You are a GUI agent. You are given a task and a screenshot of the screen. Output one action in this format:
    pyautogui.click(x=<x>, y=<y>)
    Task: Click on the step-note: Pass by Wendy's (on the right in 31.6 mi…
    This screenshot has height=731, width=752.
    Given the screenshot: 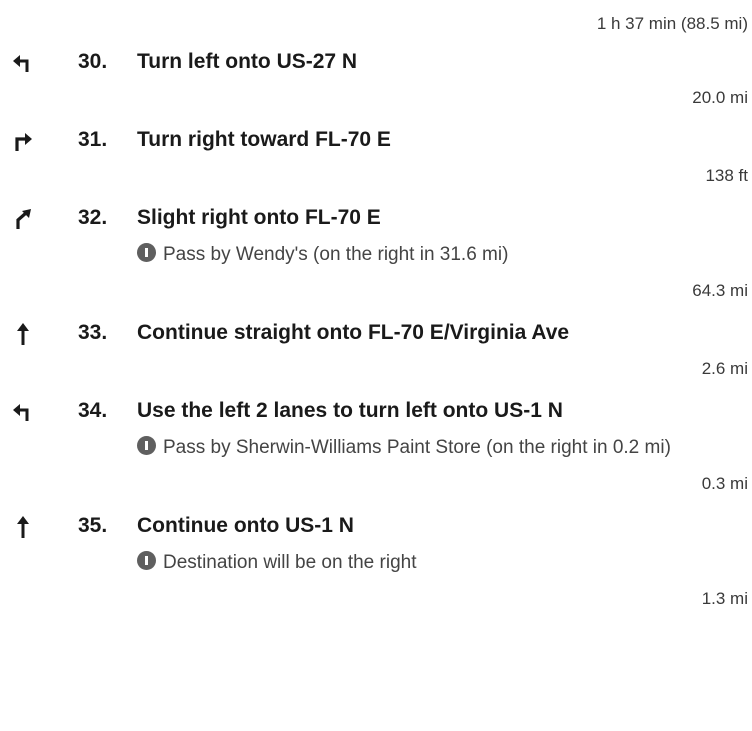 What is the action you would take?
    pyautogui.click(x=444, y=254)
    